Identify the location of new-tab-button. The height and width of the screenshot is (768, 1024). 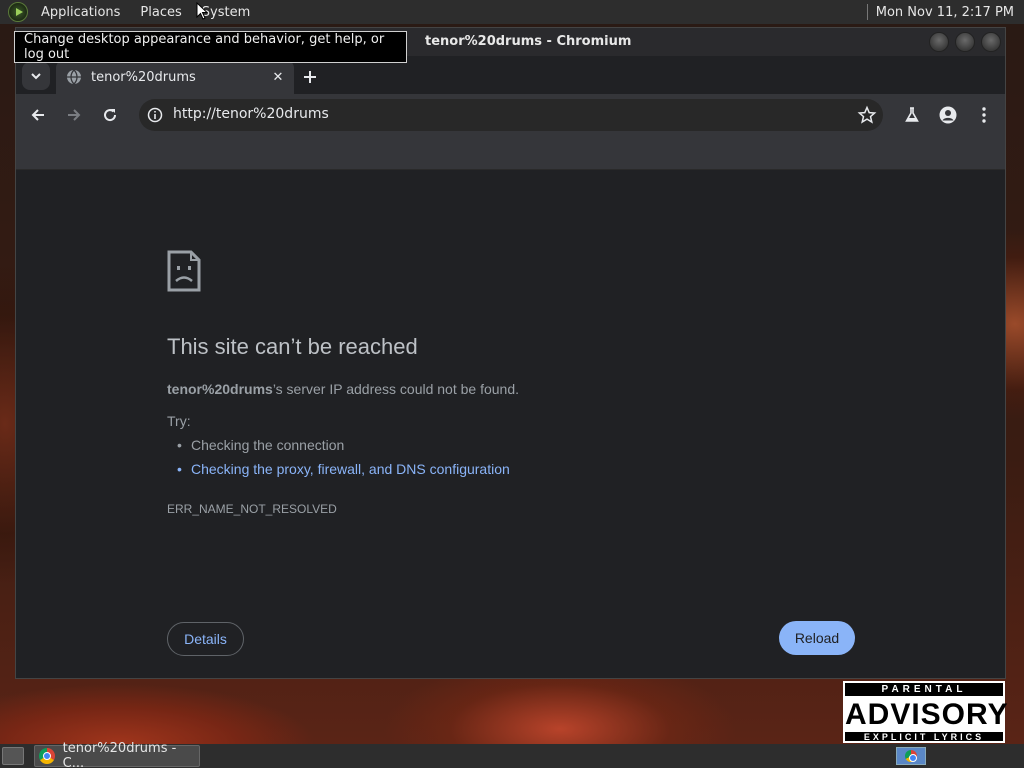
(310, 77).